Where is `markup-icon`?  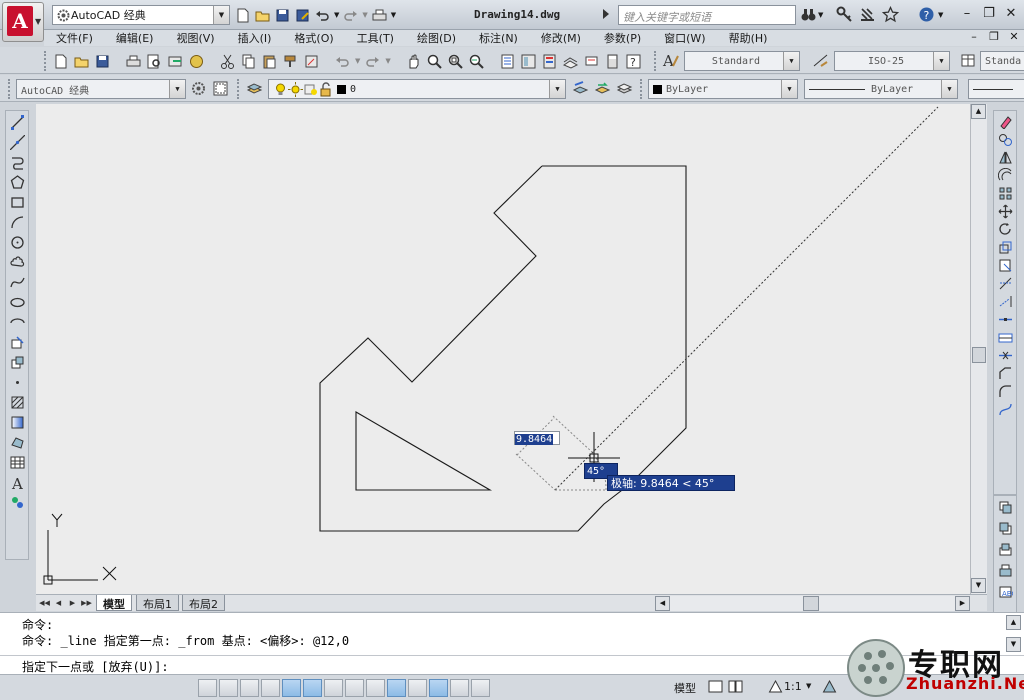
markup-icon is located at coordinates (591, 61).